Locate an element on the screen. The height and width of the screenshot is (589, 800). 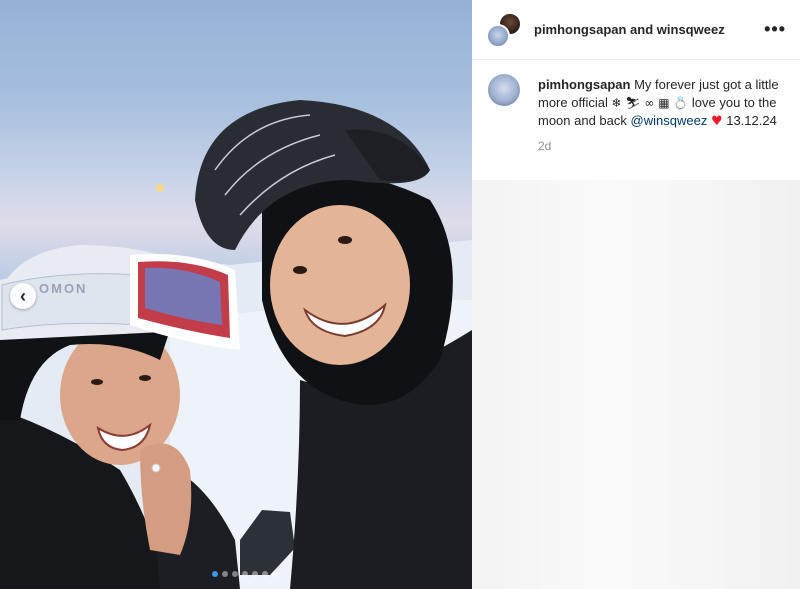
carousel-prev-button: ‹ is located at coordinates (23, 296).